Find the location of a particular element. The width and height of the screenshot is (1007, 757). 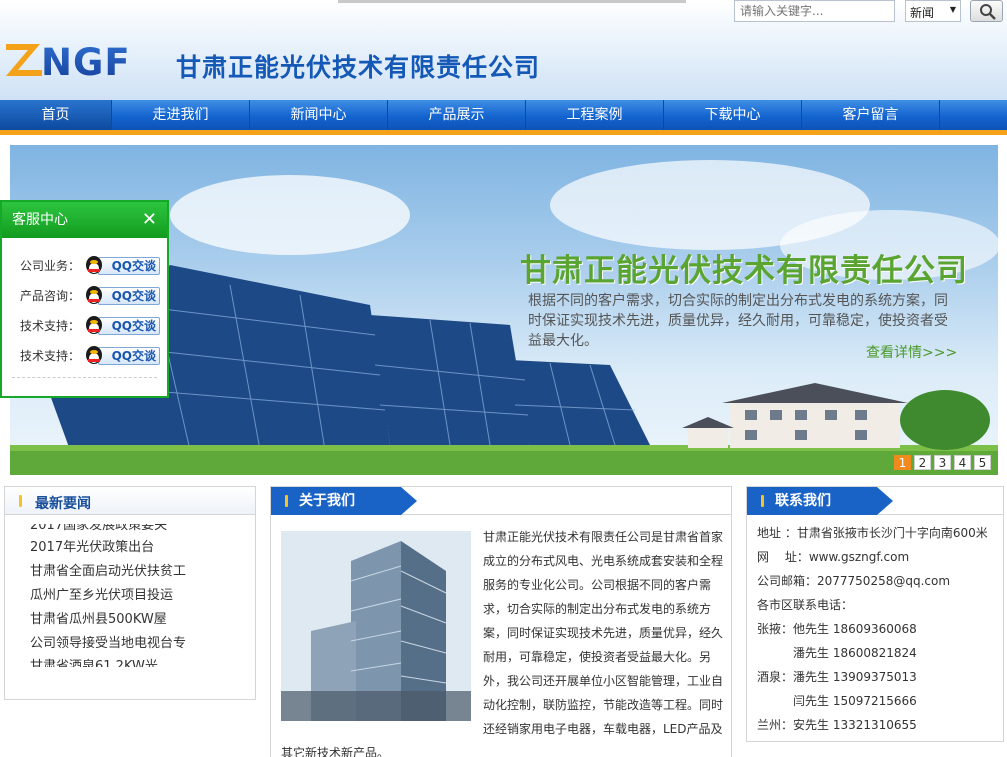

contact-phones-heading: 各市区联系电话： is located at coordinates (805, 605).